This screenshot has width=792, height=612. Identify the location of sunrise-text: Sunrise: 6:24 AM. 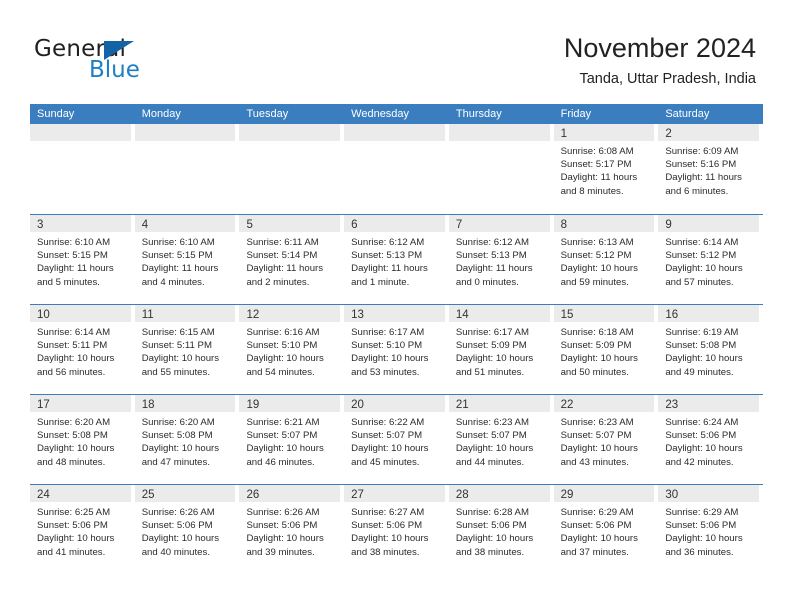
(702, 422).